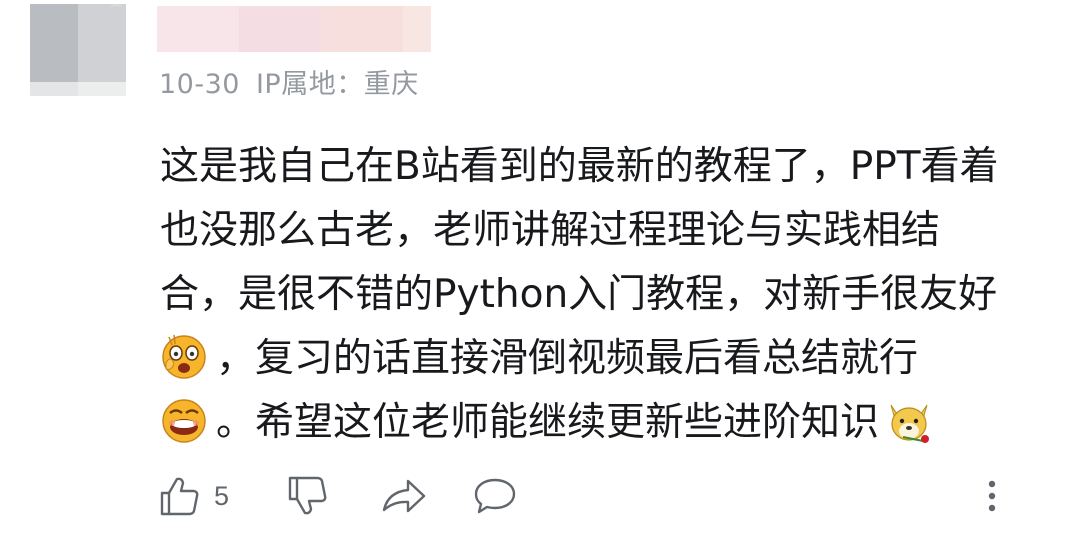 The image size is (1080, 556). I want to click on thumbs-down-icon, so click(308, 496).